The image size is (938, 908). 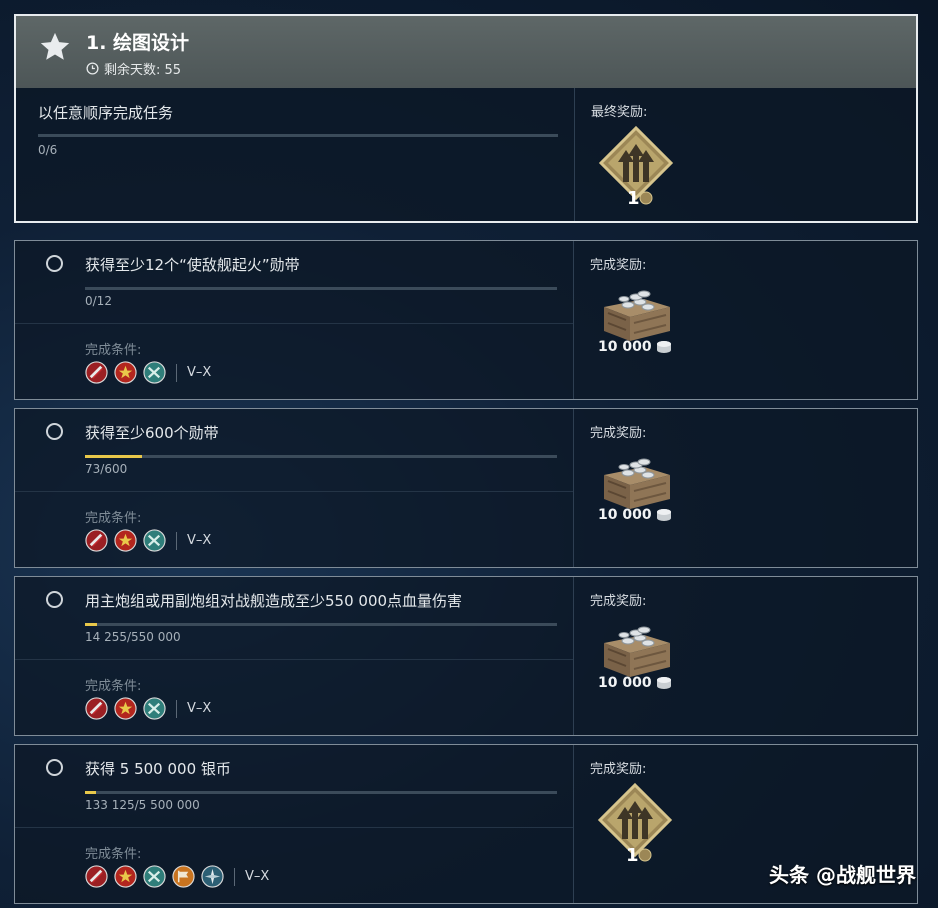 What do you see at coordinates (133, 637) in the screenshot?
I see `task-progress-text: 14 255/550 000` at bounding box center [133, 637].